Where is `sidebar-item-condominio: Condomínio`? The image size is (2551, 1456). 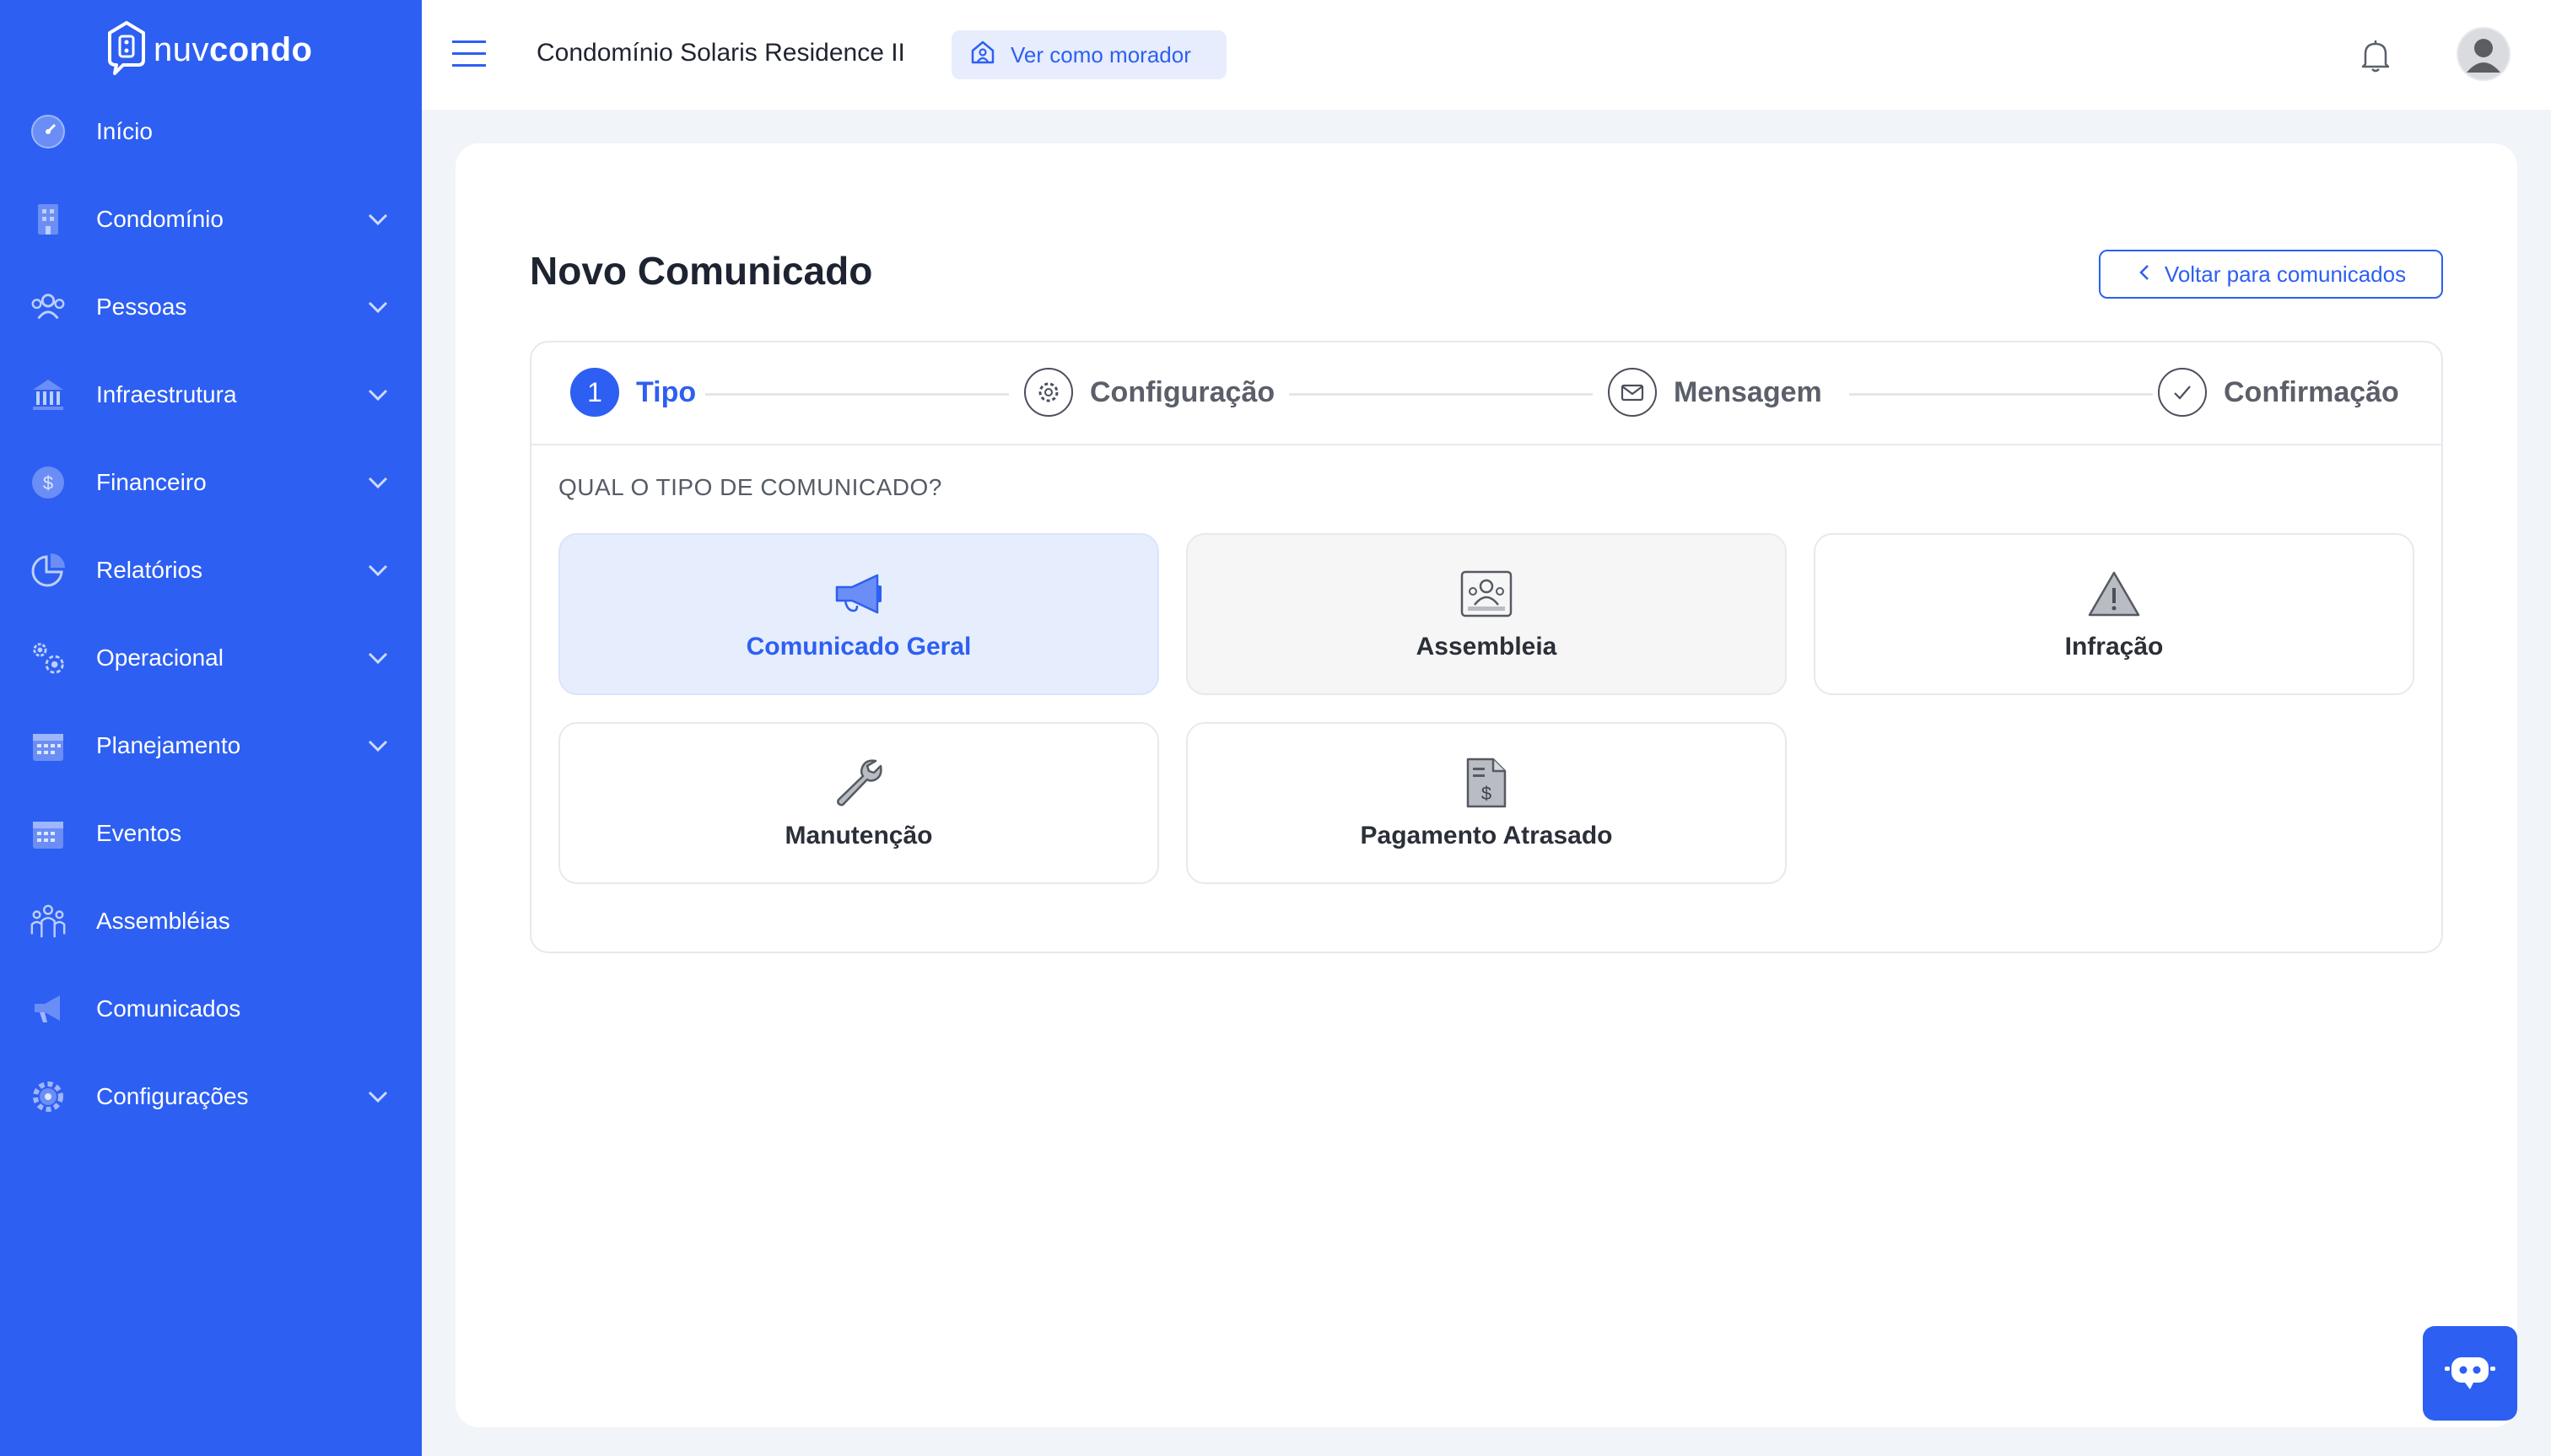
sidebar-item-condominio: Condomínio is located at coordinates (211, 219).